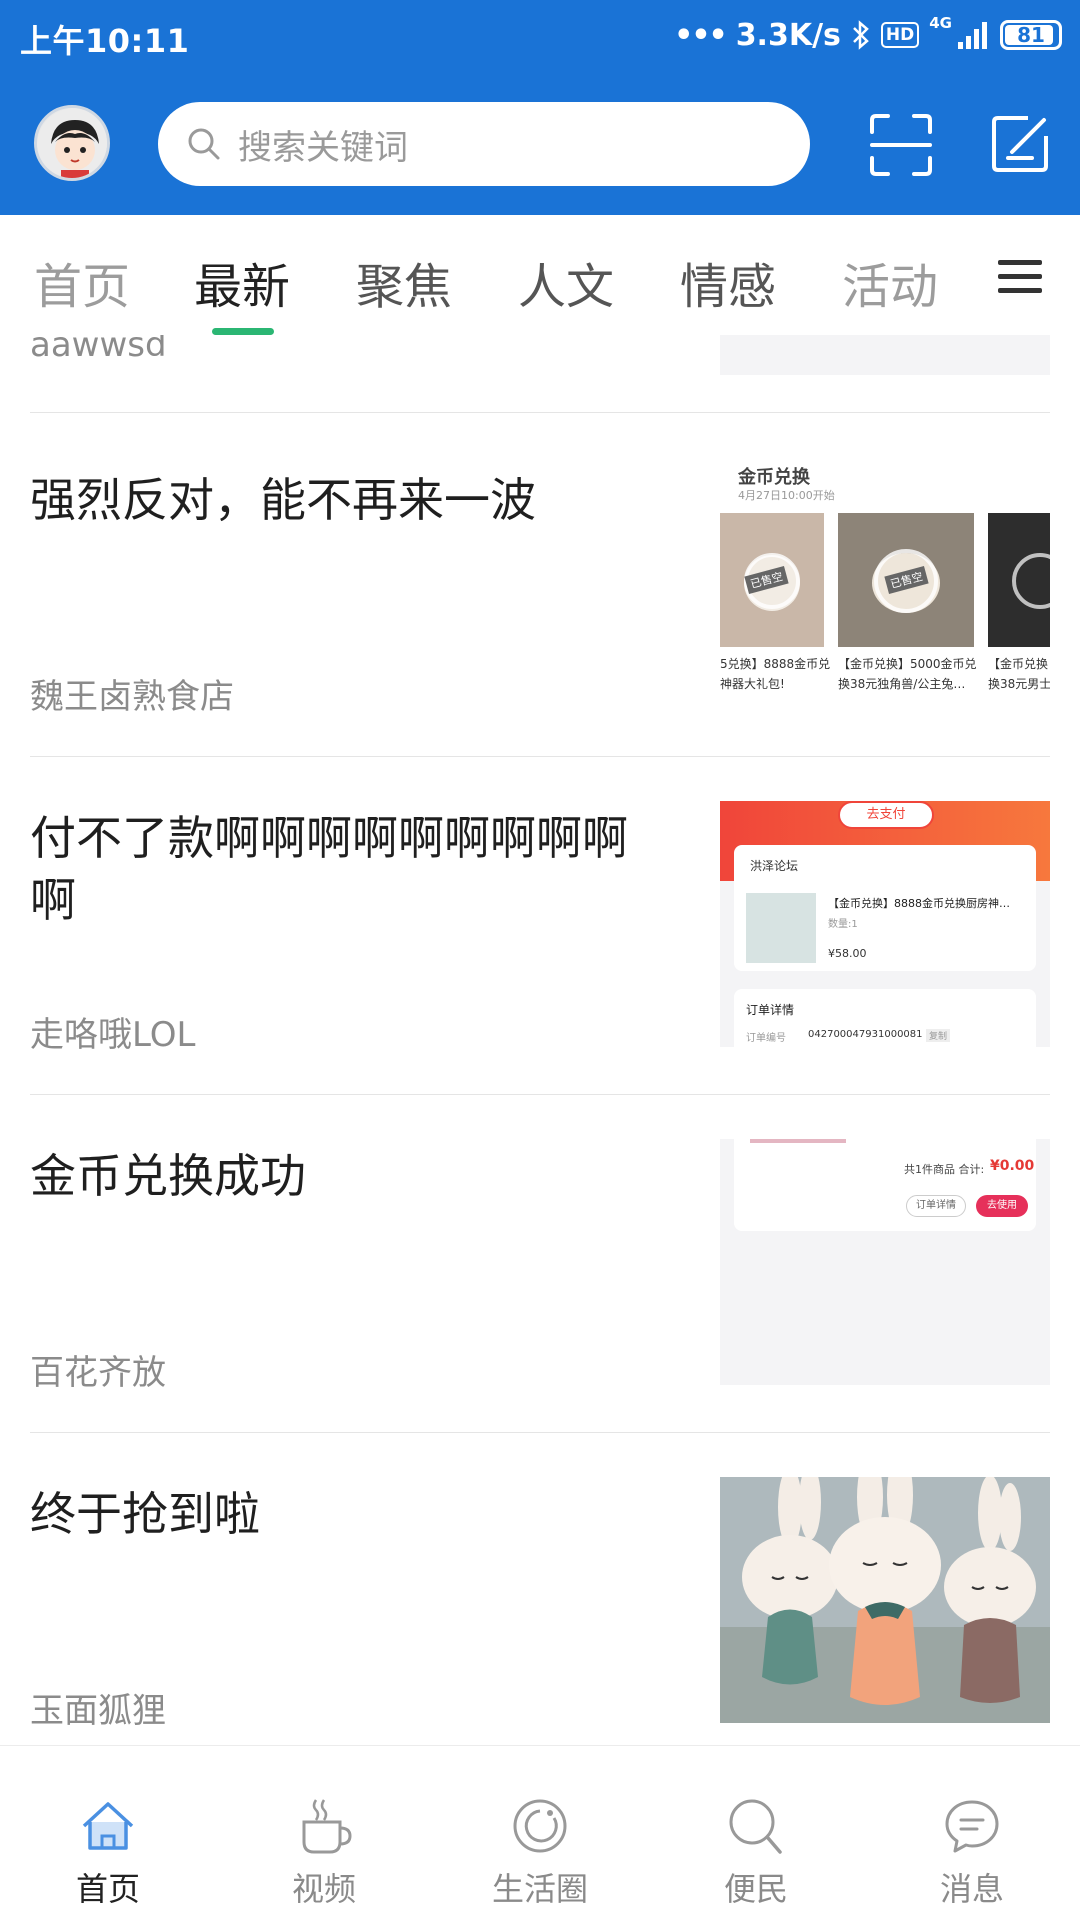  What do you see at coordinates (944, 1169) in the screenshot?
I see `order-summary: 共1件商品 合计:` at bounding box center [944, 1169].